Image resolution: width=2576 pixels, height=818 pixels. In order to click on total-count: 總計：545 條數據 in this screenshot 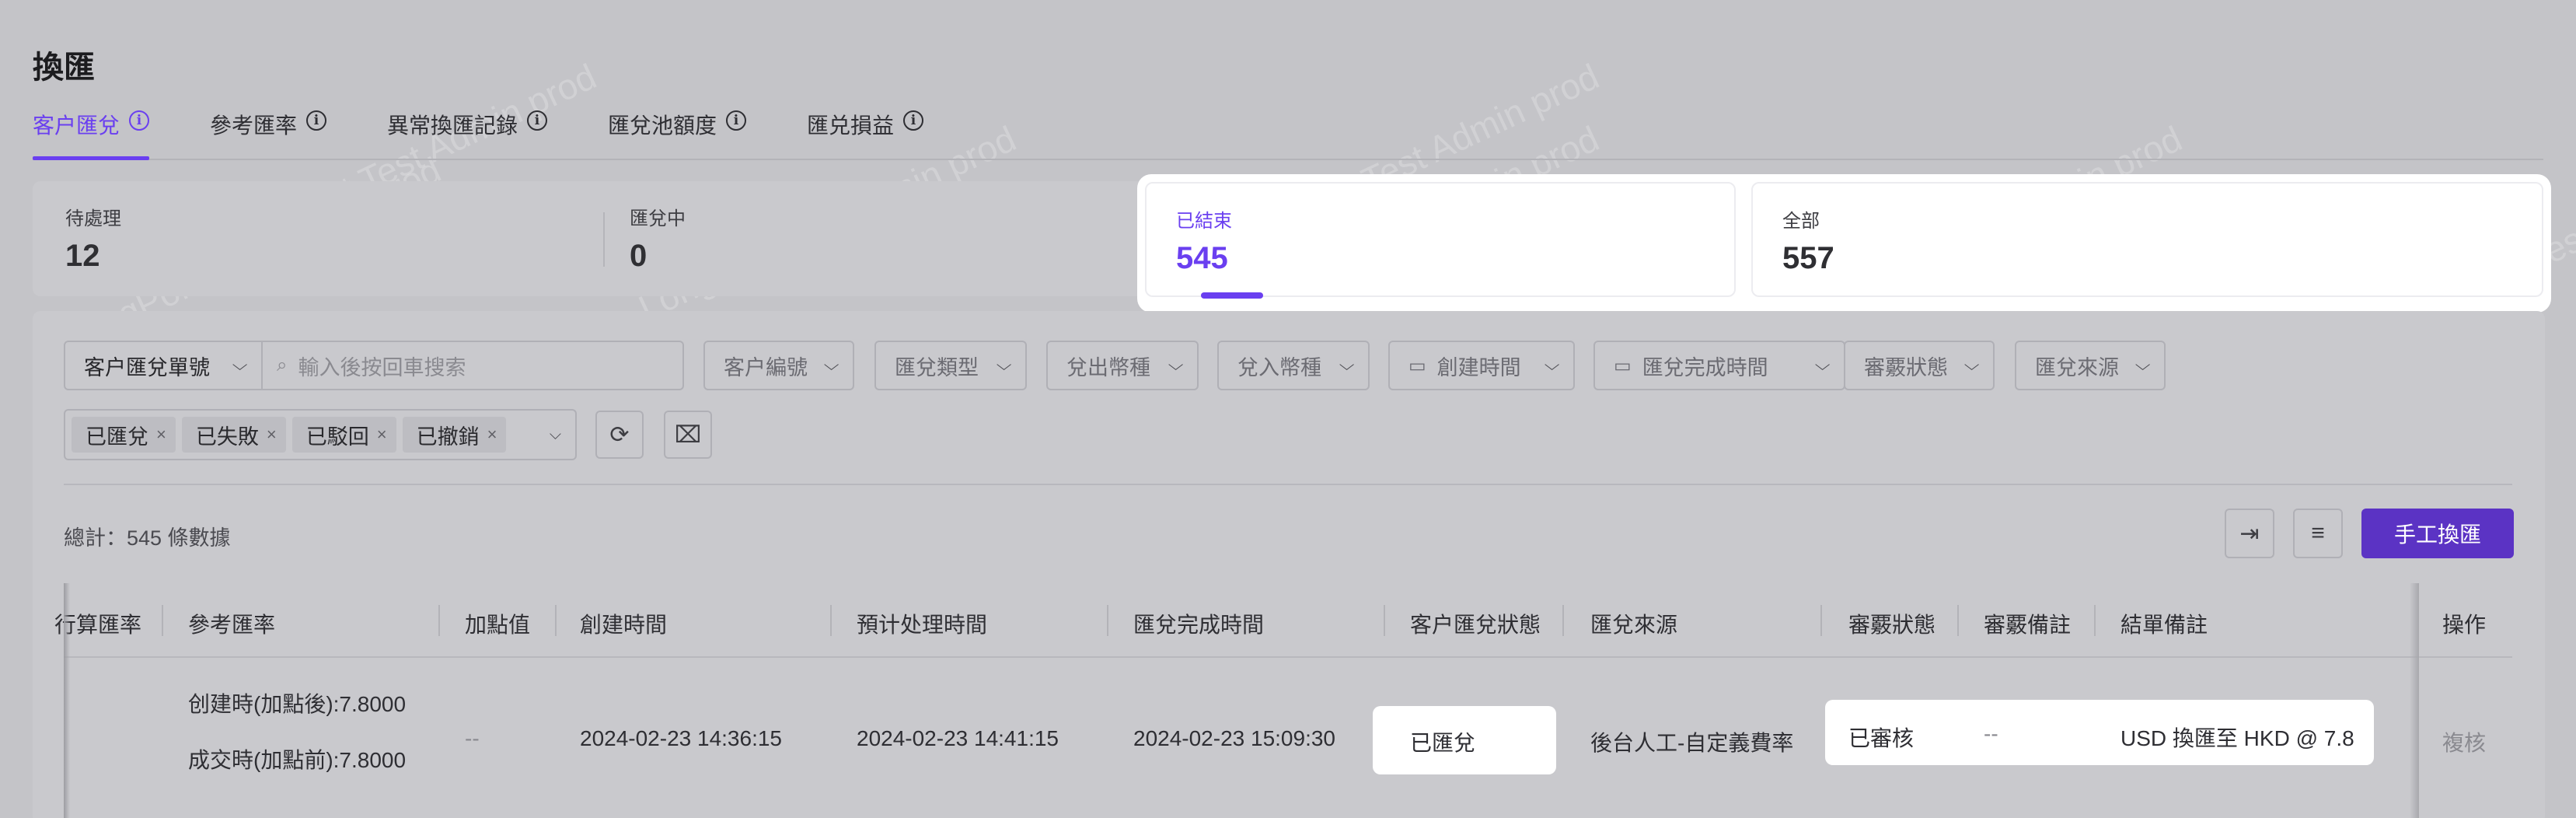, I will do `click(148, 538)`.